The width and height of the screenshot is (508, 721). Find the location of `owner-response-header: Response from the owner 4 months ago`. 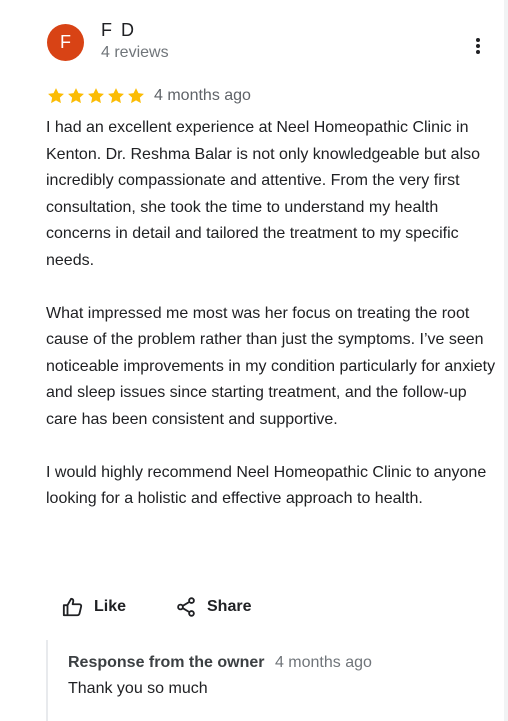

owner-response-header: Response from the owner 4 months ago is located at coordinates (220, 663).